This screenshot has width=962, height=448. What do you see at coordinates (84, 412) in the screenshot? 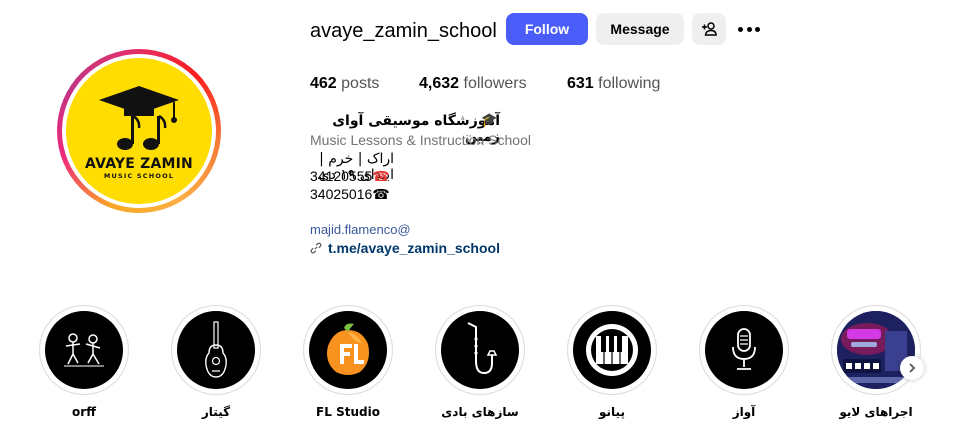
I see `highlight-label: orff` at bounding box center [84, 412].